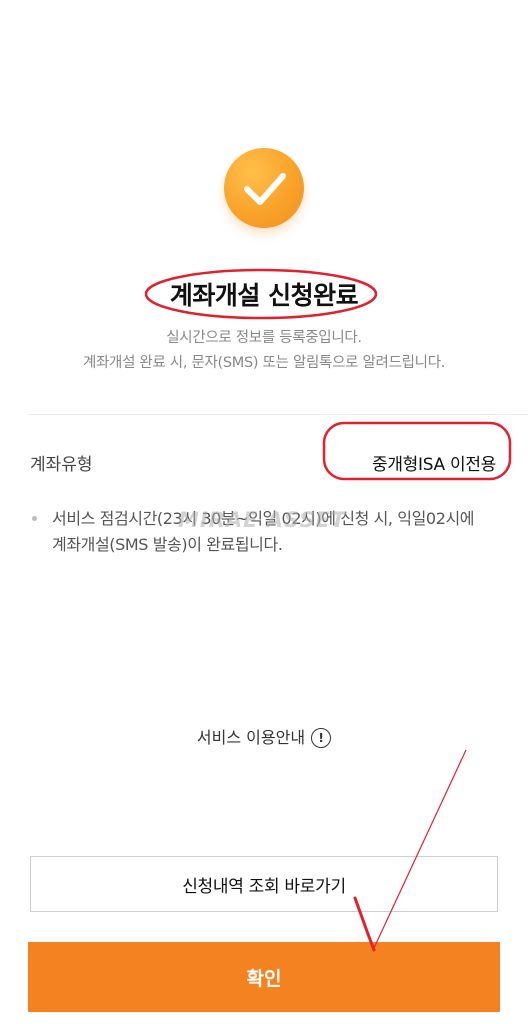  I want to click on notification-message: 계좌개설 완료 시, 문자(SMS) 또는 알림톡으로 알려드립니다., so click(264, 363).